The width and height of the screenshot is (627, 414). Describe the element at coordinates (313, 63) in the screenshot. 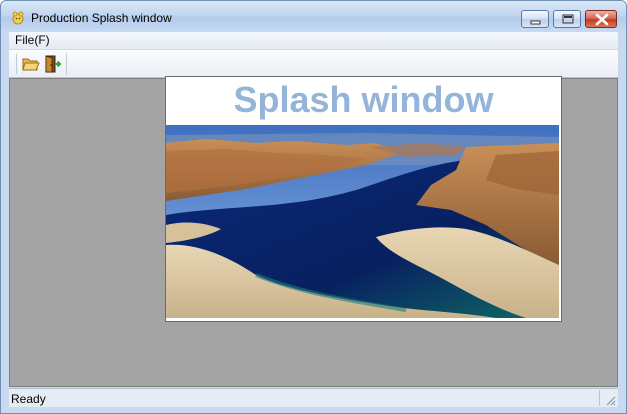

I see `toolbar` at that location.